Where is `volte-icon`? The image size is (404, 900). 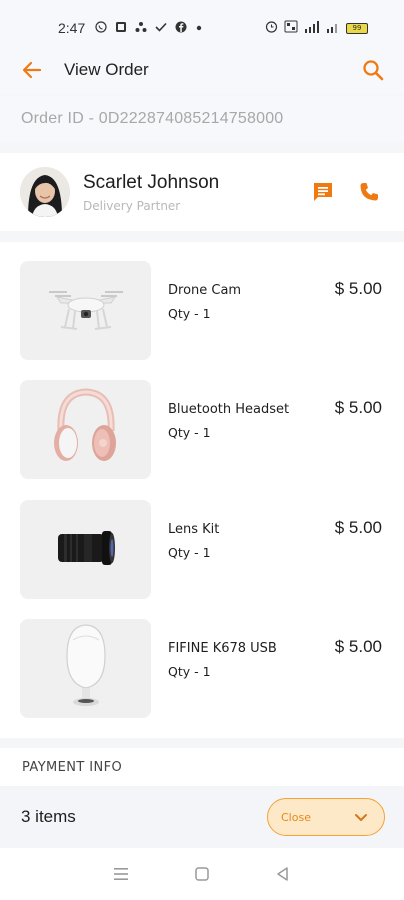 volte-icon is located at coordinates (291, 28).